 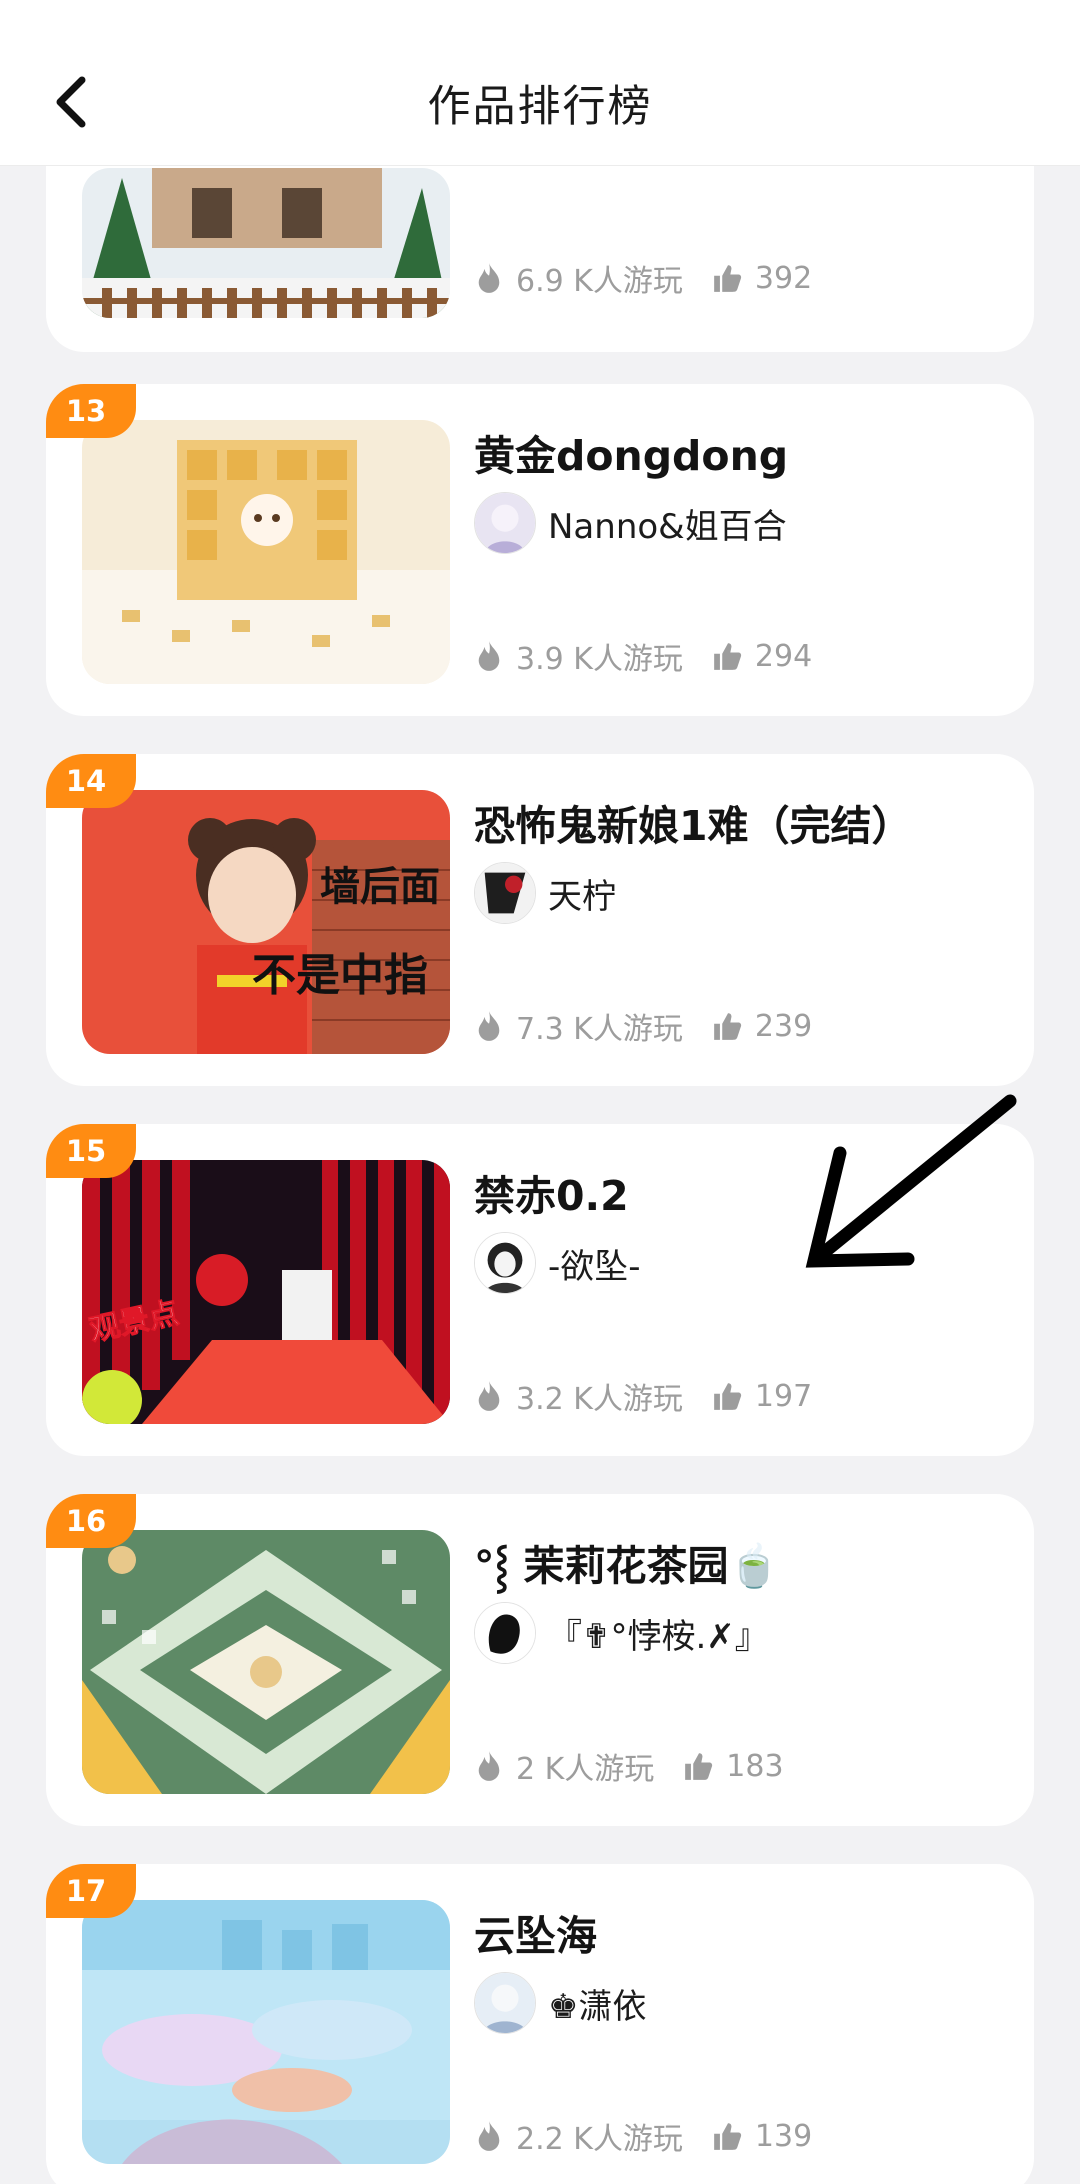 What do you see at coordinates (783, 278) in the screenshot?
I see `like-count: 392` at bounding box center [783, 278].